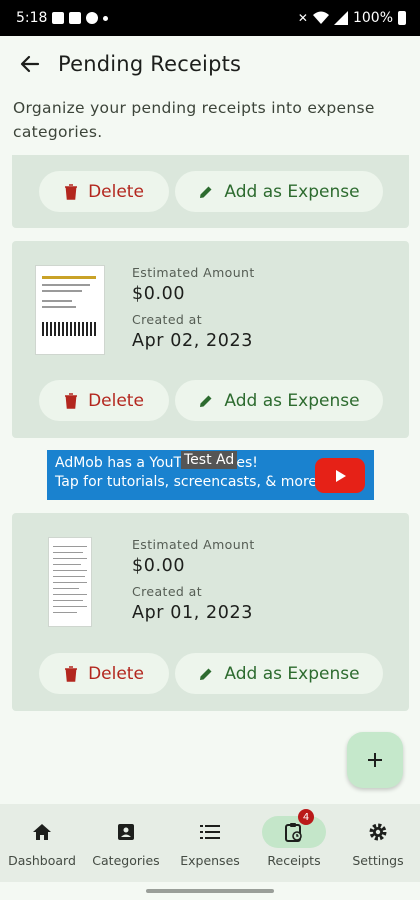  Describe the element at coordinates (150, 64) in the screenshot. I see `page-title: Pending Receipts` at that location.